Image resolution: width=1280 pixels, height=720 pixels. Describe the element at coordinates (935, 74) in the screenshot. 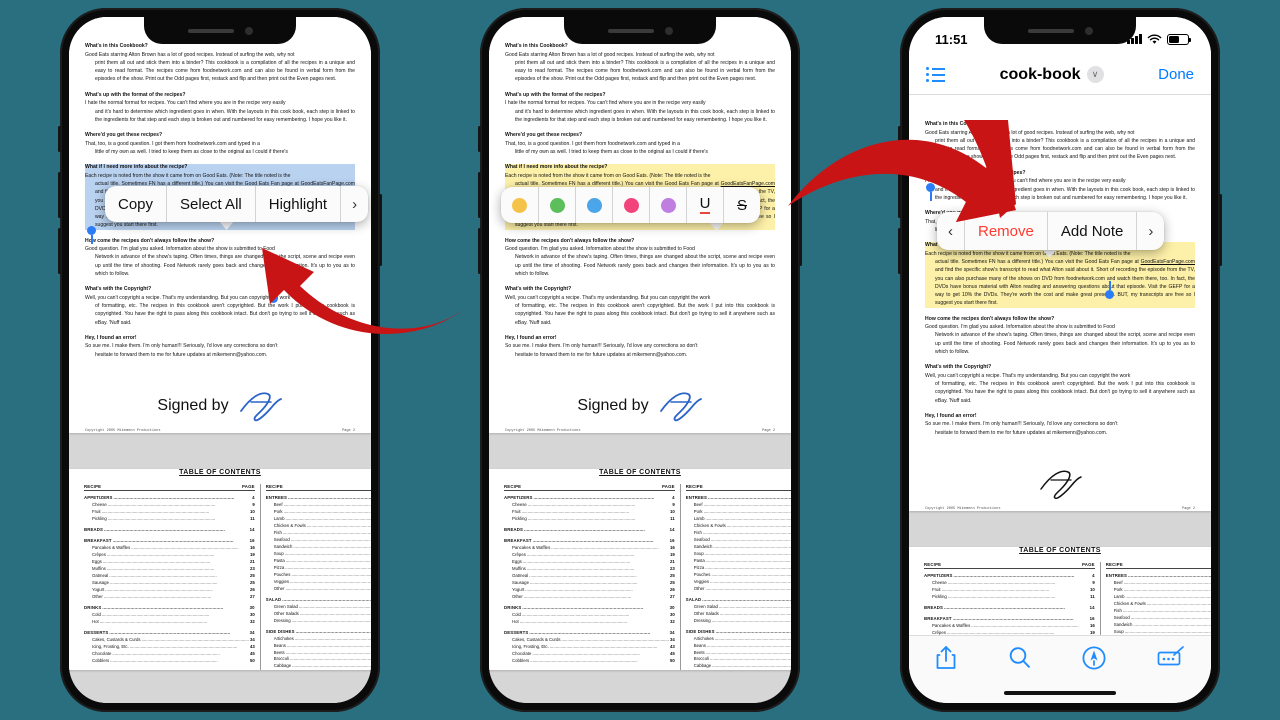

I see `list-icon` at that location.